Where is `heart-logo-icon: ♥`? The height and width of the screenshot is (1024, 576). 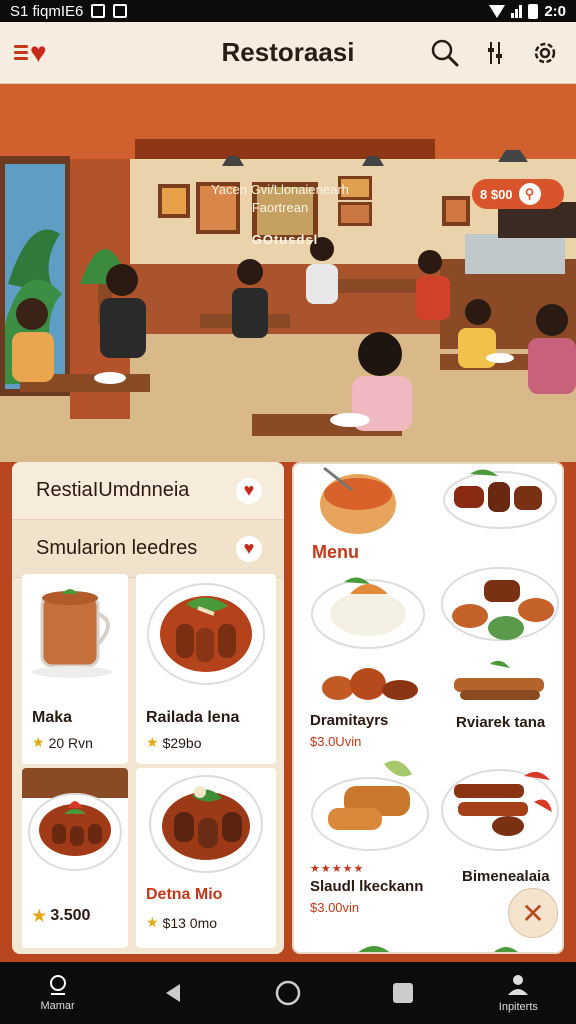 heart-logo-icon: ♥ is located at coordinates (38, 52).